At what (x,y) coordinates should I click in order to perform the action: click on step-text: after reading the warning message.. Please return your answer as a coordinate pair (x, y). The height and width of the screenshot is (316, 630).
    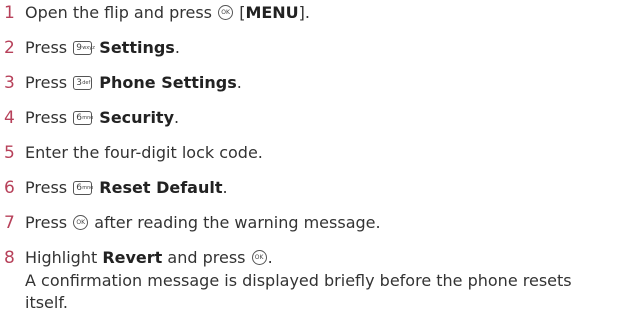
    Looking at the image, I should click on (235, 222).